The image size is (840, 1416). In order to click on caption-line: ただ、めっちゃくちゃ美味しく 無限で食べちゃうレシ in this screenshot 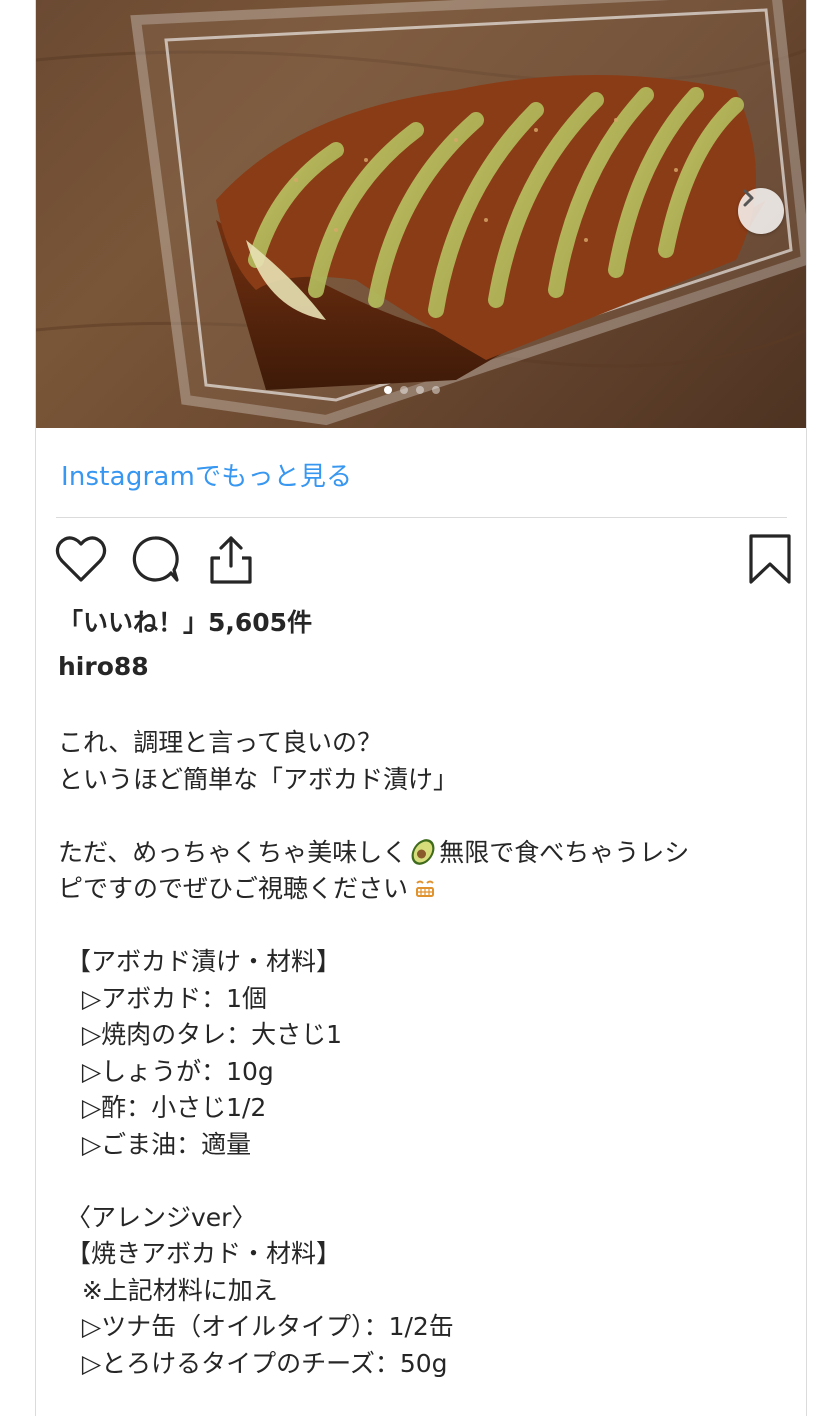, I will do `click(425, 853)`.